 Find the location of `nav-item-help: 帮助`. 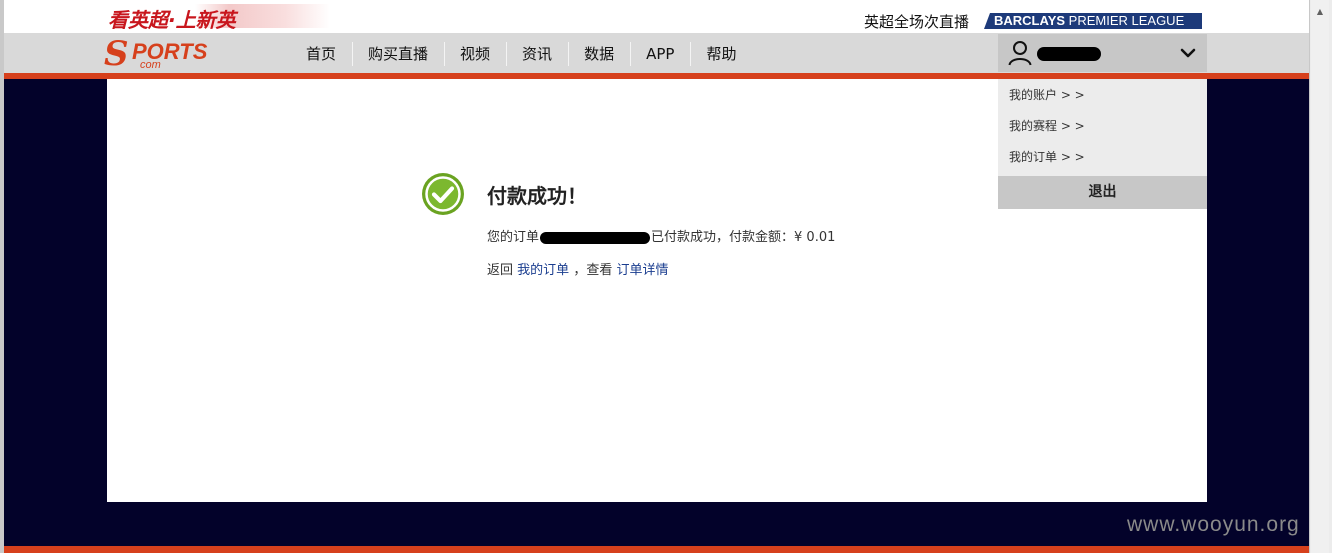

nav-item-help: 帮助 is located at coordinates (721, 53).